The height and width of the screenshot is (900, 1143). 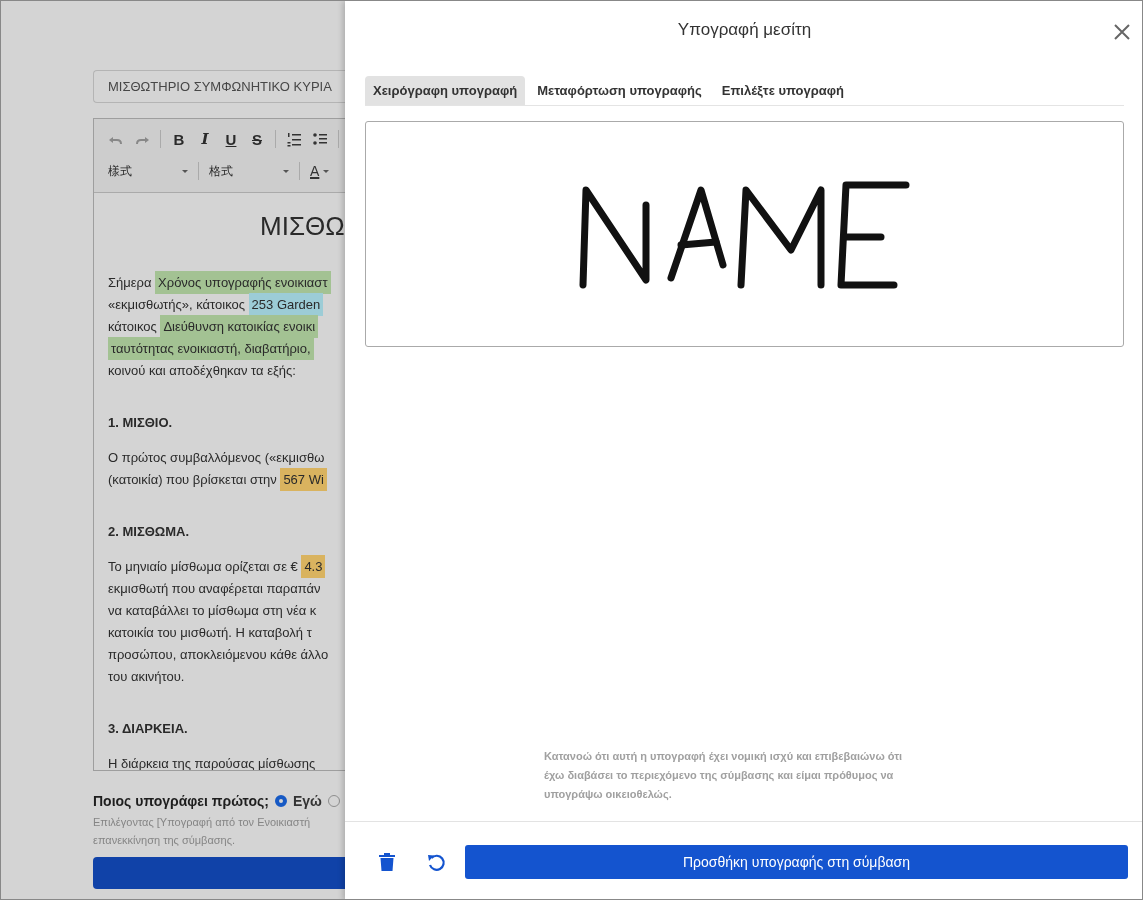 I want to click on body-text: να καταβάλλει το μίσθωμα στη νέα κ, so click(x=212, y=610).